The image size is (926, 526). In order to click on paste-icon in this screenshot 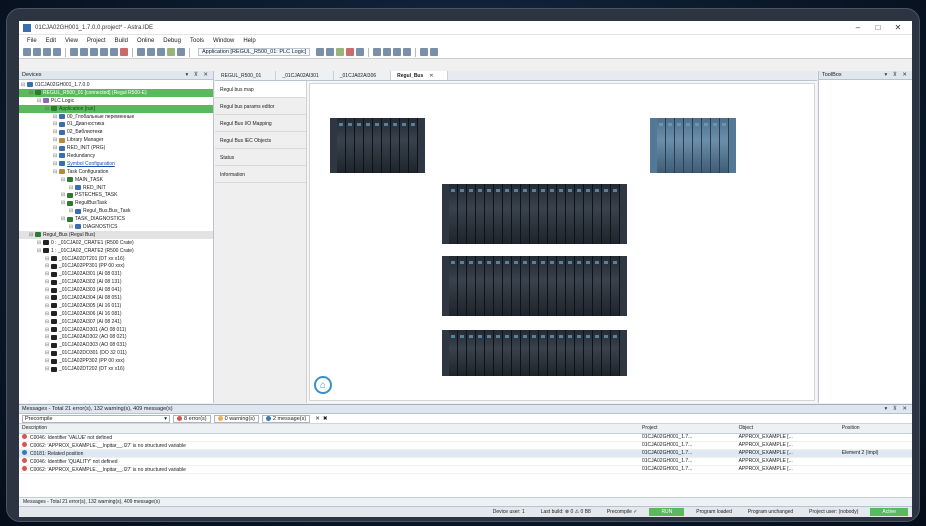, I will do `click(114, 52)`.